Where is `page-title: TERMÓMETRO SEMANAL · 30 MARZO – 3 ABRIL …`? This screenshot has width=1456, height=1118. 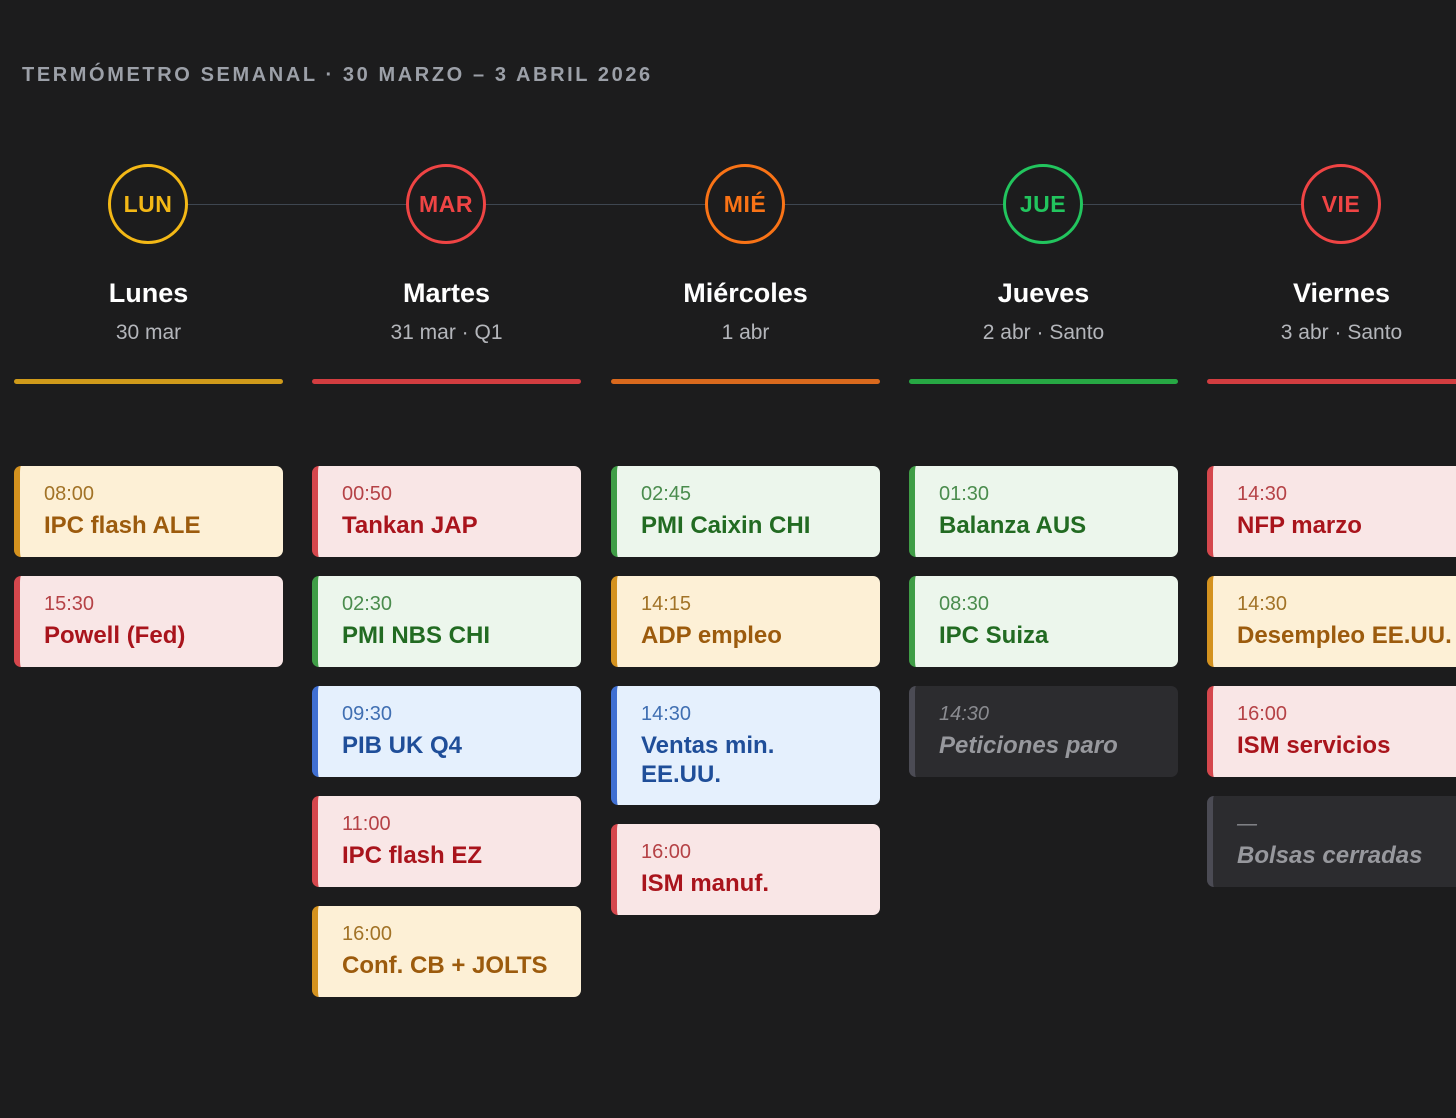 page-title: TERMÓMETRO SEMANAL · 30 MARZO – 3 ABRIL … is located at coordinates (337, 75).